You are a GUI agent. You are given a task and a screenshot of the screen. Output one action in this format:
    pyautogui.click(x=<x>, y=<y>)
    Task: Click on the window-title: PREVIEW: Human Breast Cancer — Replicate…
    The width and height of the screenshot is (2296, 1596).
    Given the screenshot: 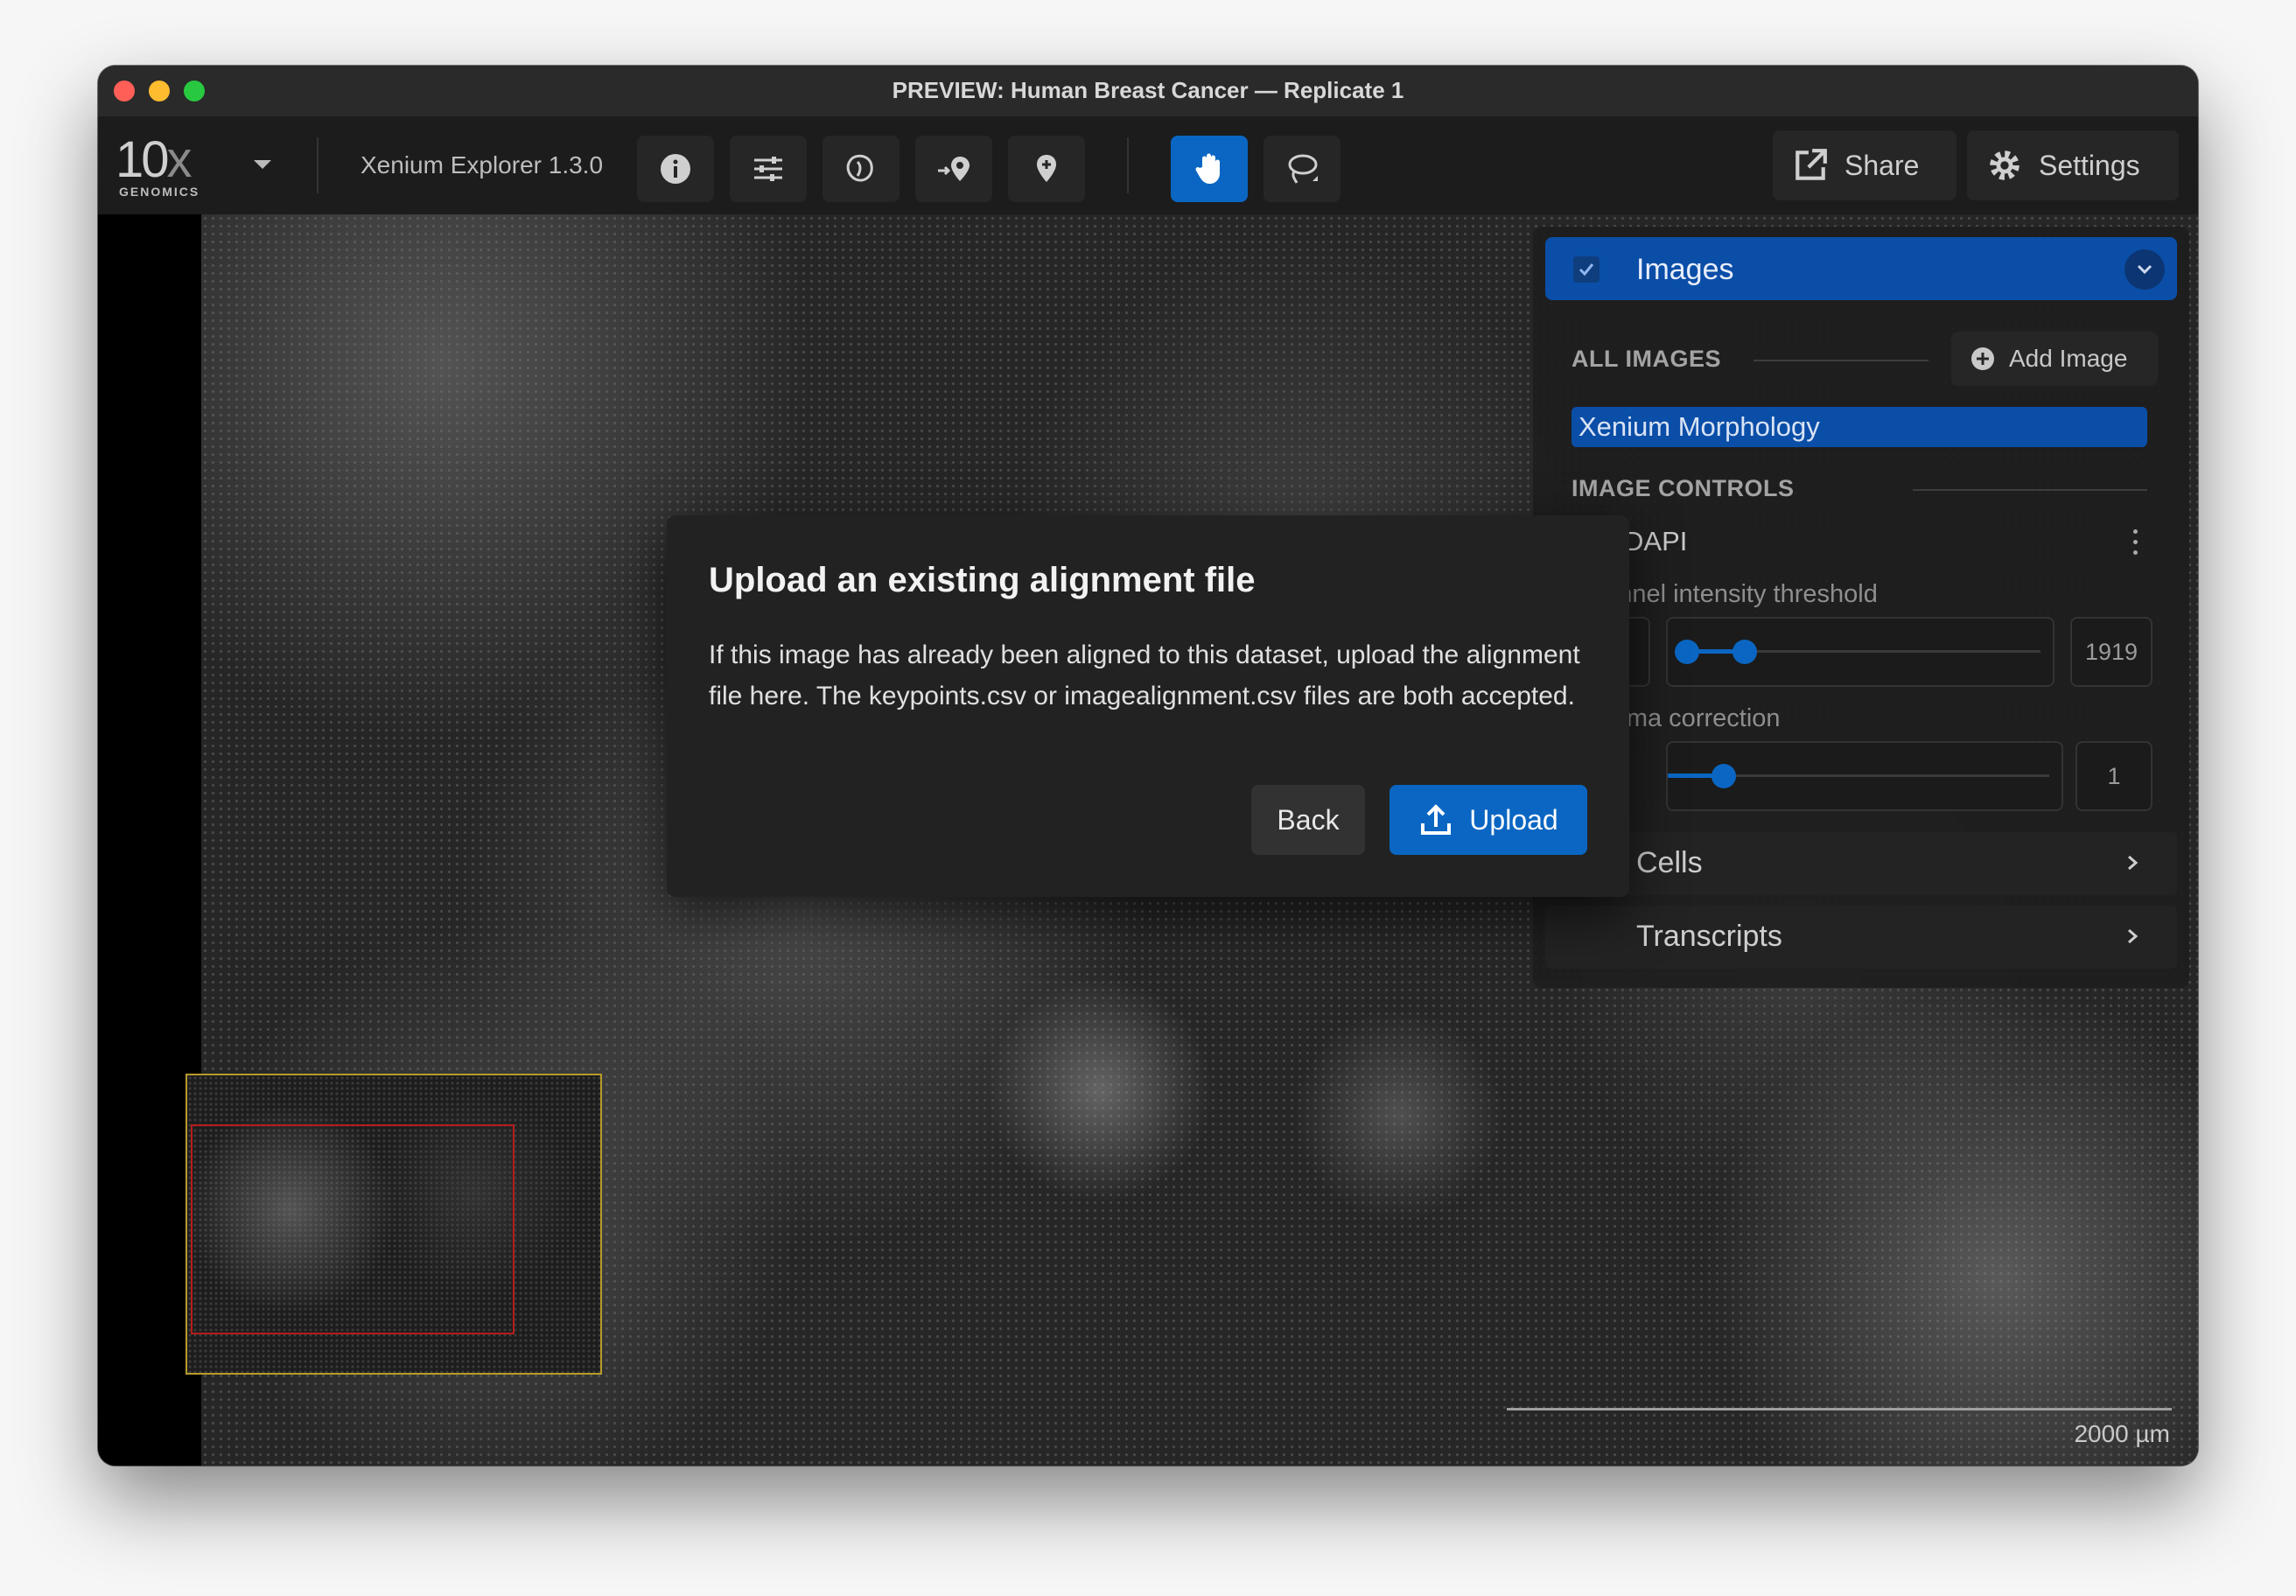 What is the action you would take?
    pyautogui.click(x=1148, y=90)
    